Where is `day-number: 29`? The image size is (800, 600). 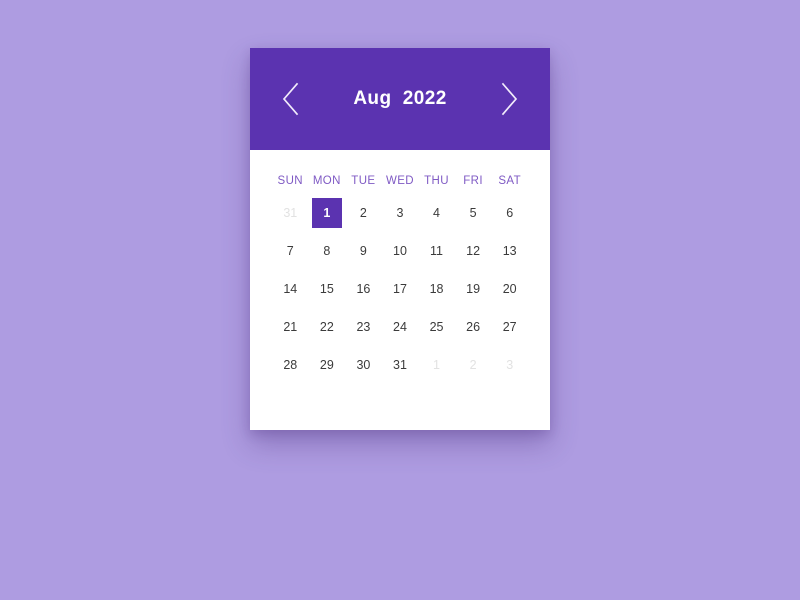
day-number: 29 is located at coordinates (327, 365).